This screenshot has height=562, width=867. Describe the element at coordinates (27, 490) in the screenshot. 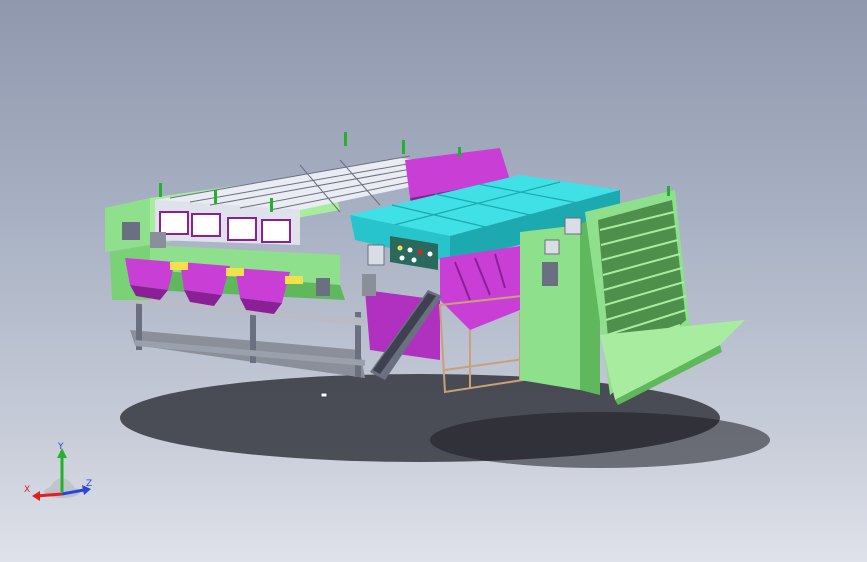

I see `x-axis-label: X` at that location.